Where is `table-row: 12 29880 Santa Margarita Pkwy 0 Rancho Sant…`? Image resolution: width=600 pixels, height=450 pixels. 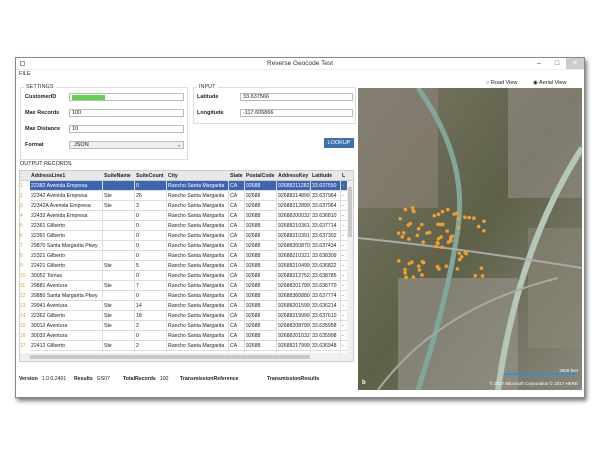
table-row: 12 29880 Santa Margarita Pkwy 0 Rancho Sant… is located at coordinates (186, 296).